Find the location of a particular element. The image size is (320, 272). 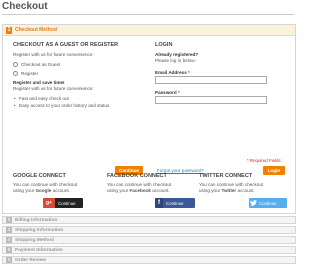

required-fields-note: * Required Fields is located at coordinates (264, 160).